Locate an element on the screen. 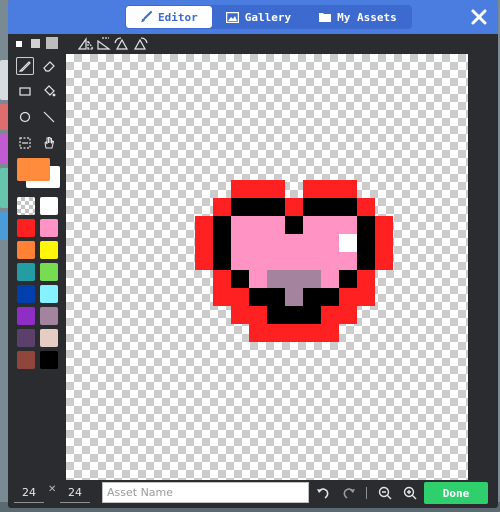 The height and width of the screenshot is (512, 500). eraser-tool is located at coordinates (49, 66).